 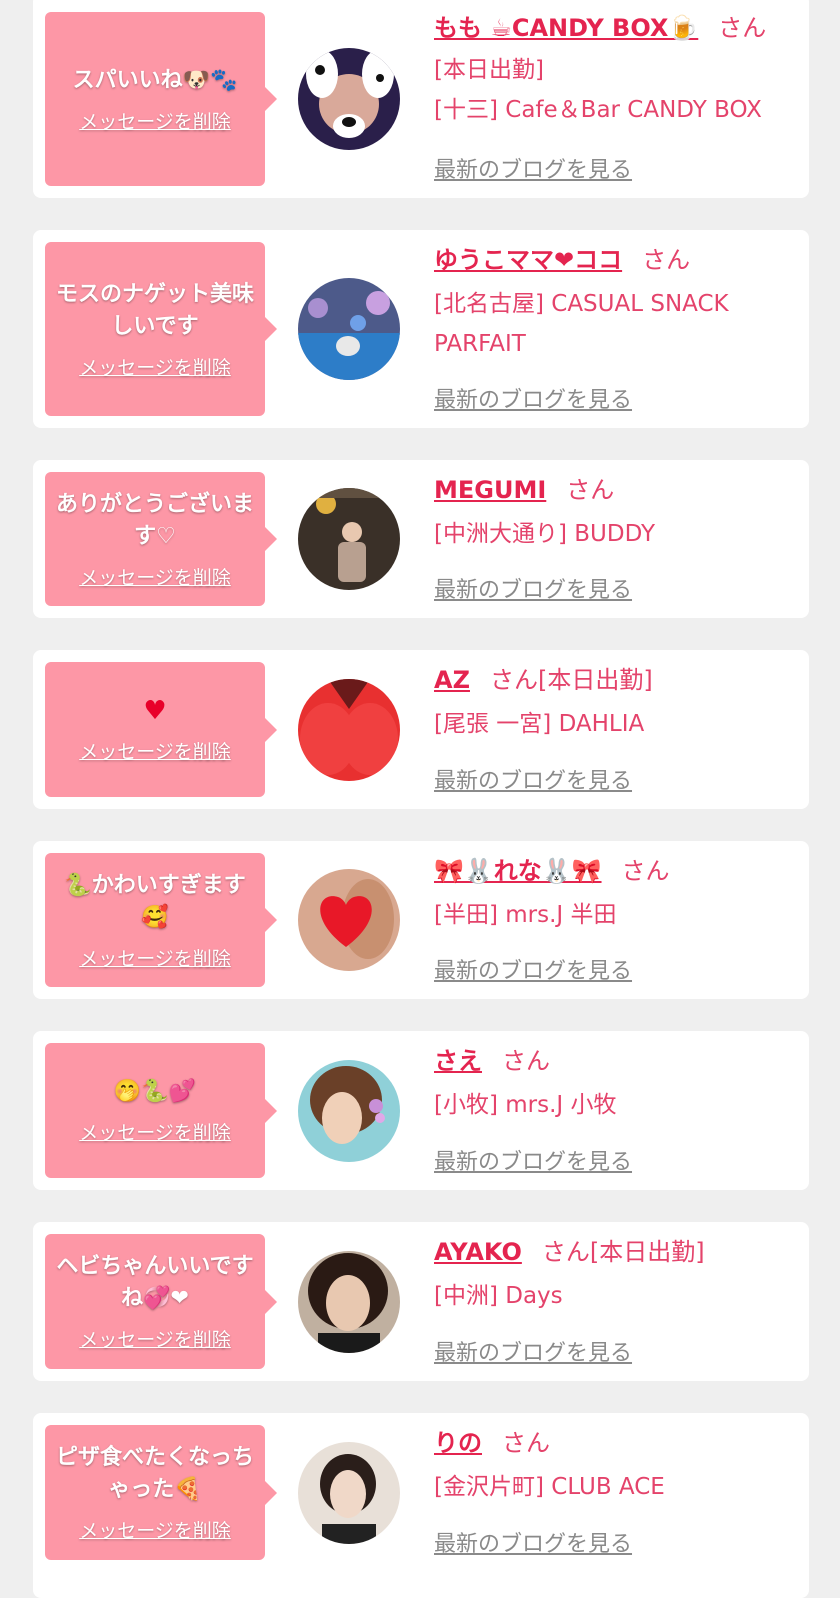 I want to click on avatar-red-heart-image, so click(x=349, y=730).